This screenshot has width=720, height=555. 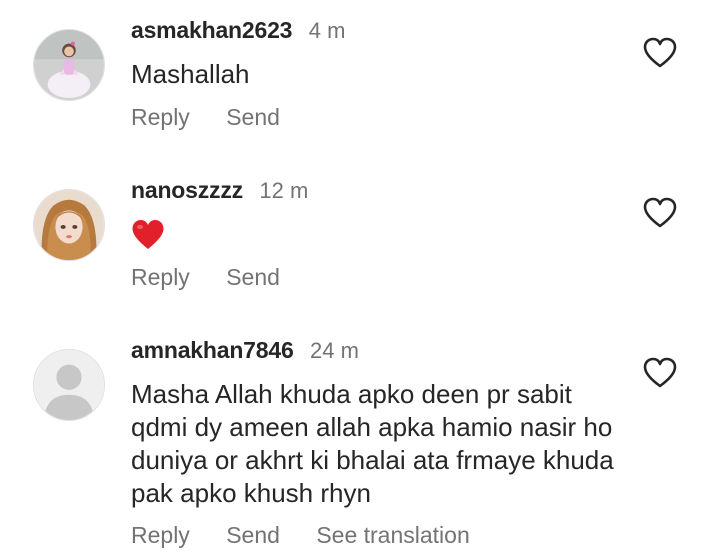 I want to click on see-translation-button: See translation, so click(x=392, y=535).